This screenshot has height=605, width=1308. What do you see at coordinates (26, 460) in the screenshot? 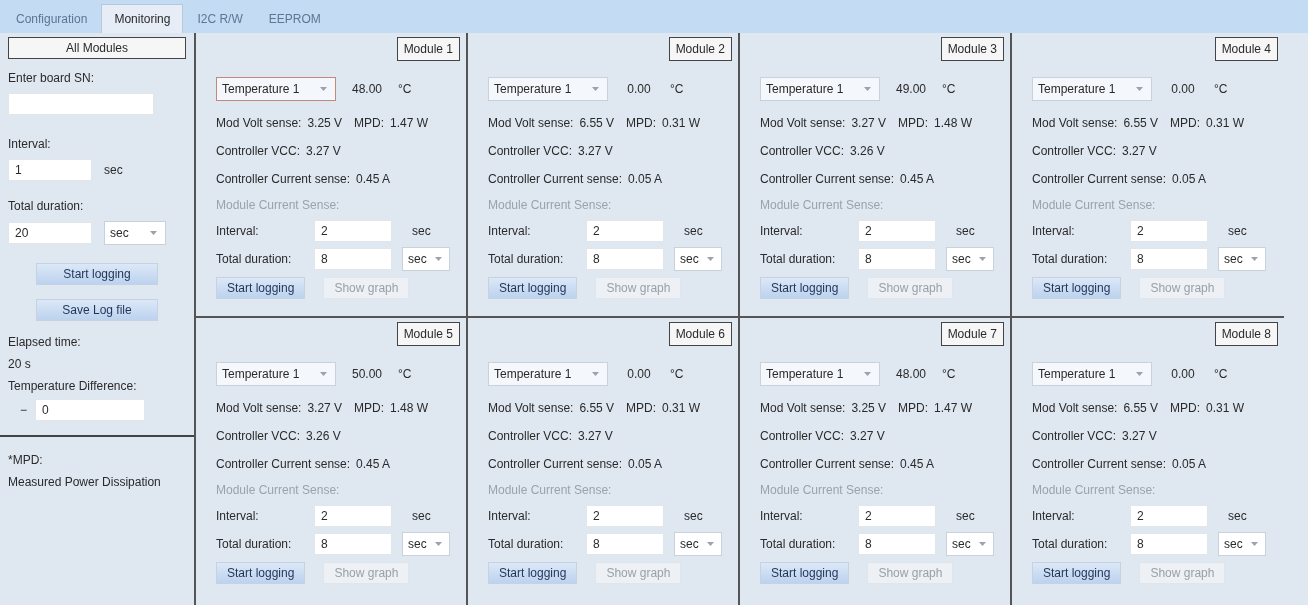
I see `footnote-title: *MPD:` at bounding box center [26, 460].